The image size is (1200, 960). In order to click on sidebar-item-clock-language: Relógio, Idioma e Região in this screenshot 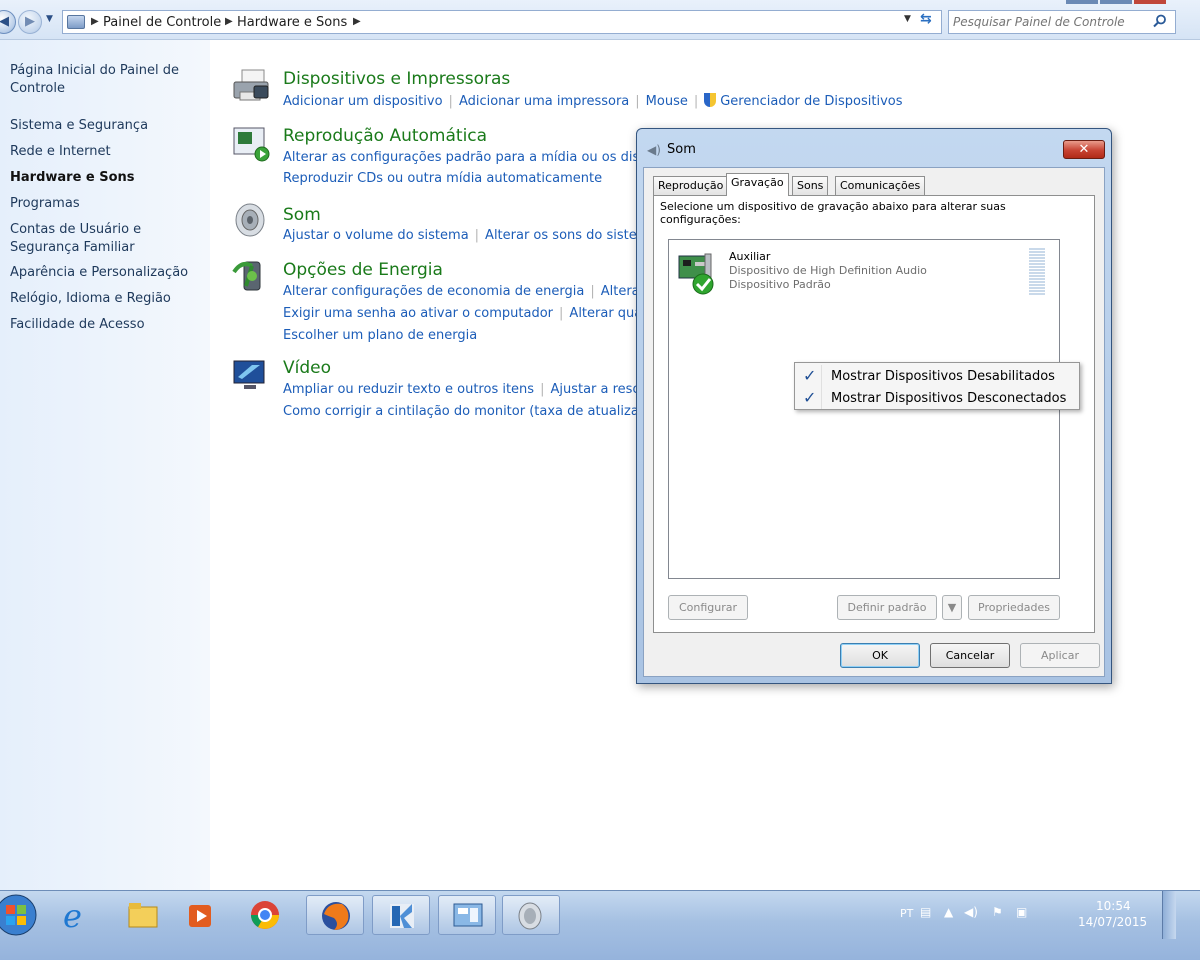, I will do `click(108, 299)`.